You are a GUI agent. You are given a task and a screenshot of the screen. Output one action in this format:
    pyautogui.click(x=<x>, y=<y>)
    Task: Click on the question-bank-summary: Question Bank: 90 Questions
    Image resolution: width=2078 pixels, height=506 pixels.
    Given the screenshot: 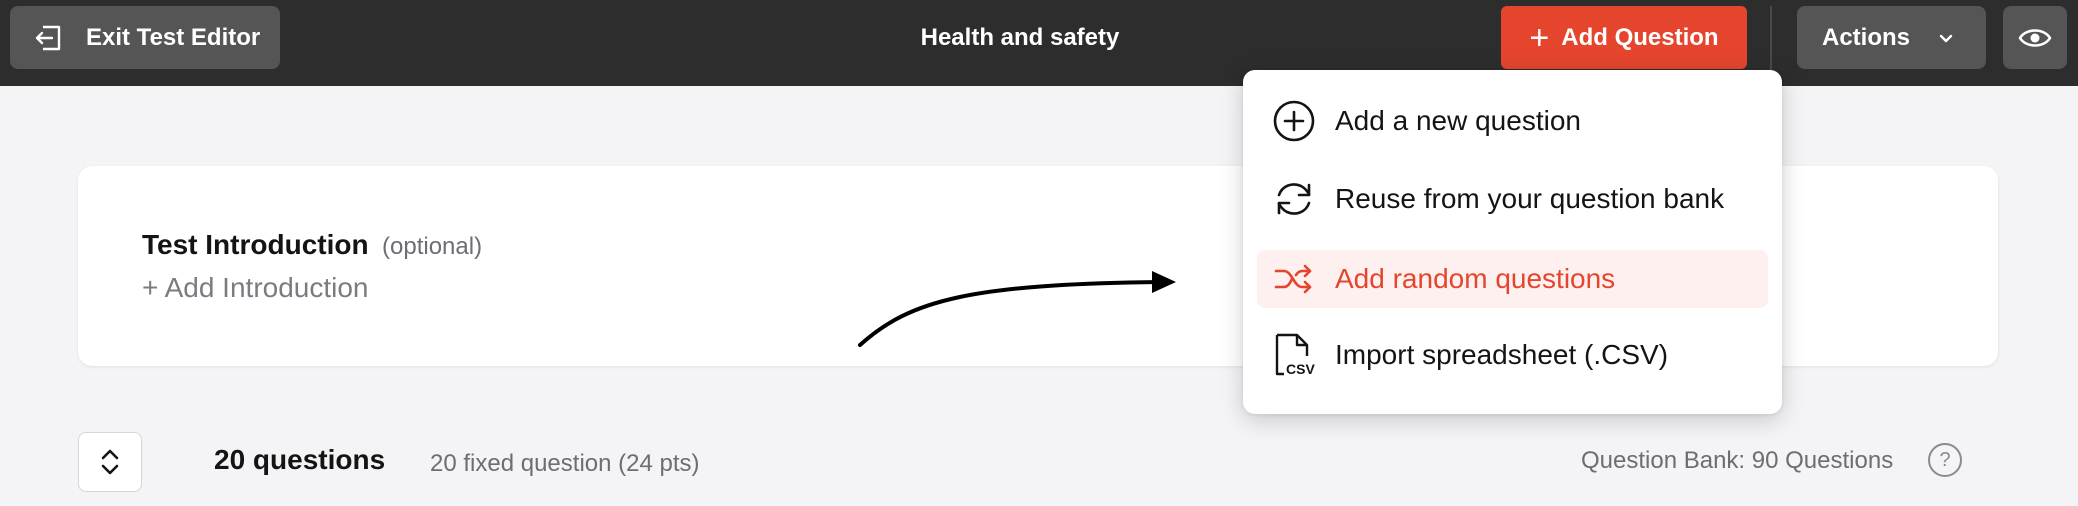 What is the action you would take?
    pyautogui.click(x=1737, y=460)
    